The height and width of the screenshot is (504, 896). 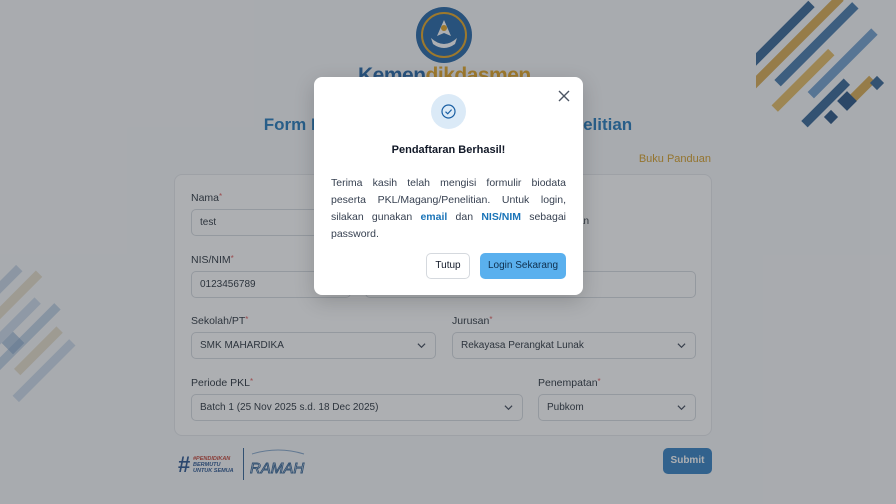 What do you see at coordinates (434, 217) in the screenshot?
I see `email-highlight: email` at bounding box center [434, 217].